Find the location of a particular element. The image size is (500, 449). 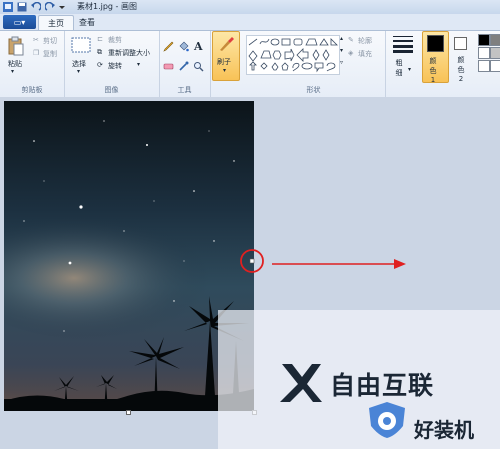

resize-button: 重新调整大小 is located at coordinates (129, 53).